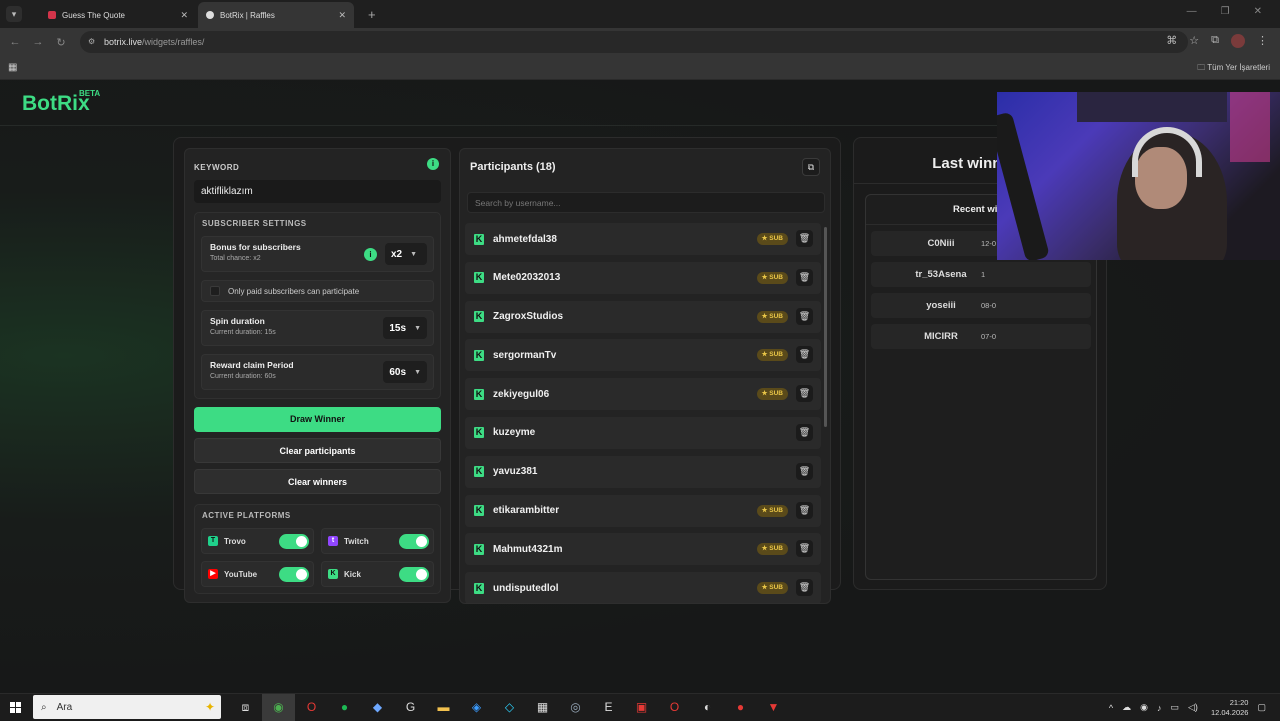  I want to click on translate-icon: ⌘, so click(1171, 41).